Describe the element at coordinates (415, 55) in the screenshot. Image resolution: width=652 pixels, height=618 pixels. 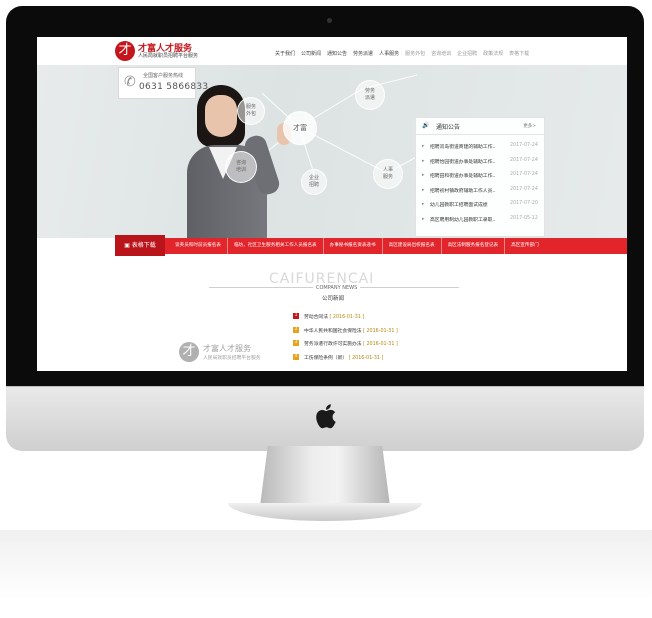
I see `nav-item-5: 服务外包` at that location.